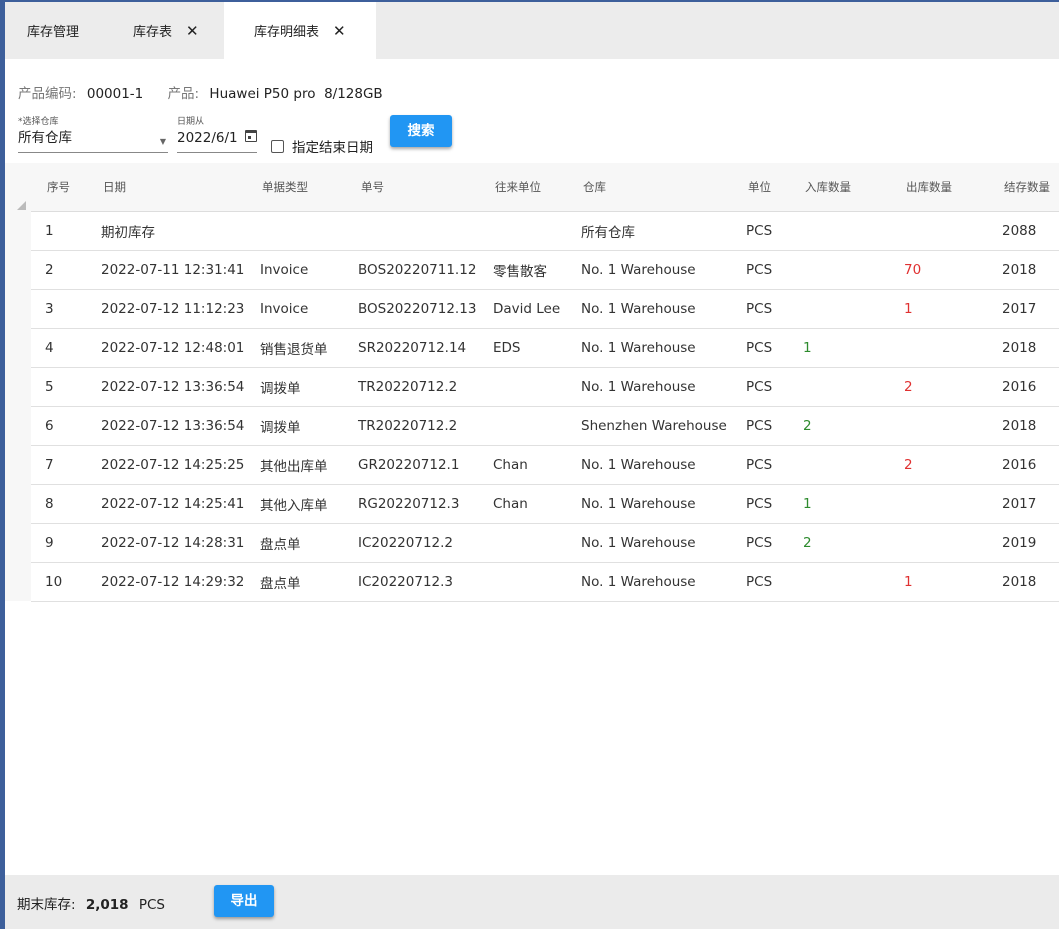 The width and height of the screenshot is (1059, 929). Describe the element at coordinates (93, 140) in the screenshot. I see `warehouse-select: 所有仓库 ▼` at that location.